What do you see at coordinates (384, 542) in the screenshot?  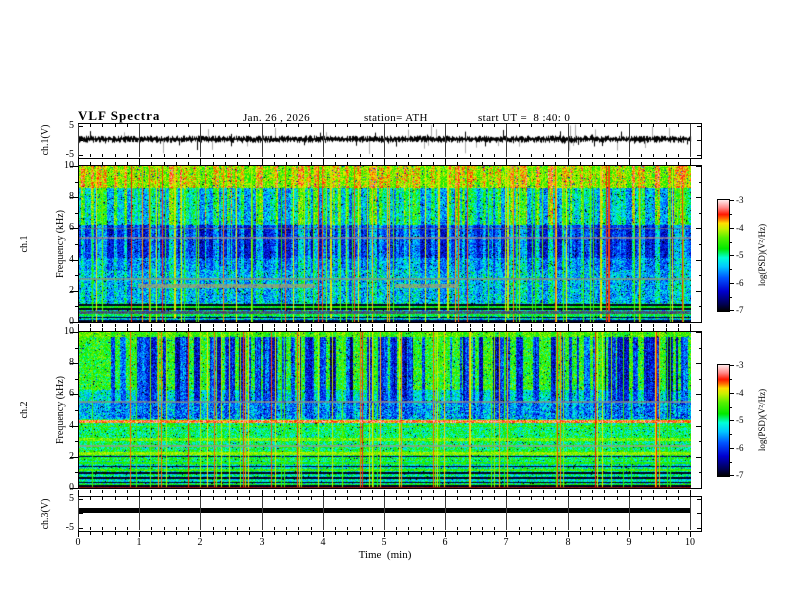 I see `x-tick-label: 5` at bounding box center [384, 542].